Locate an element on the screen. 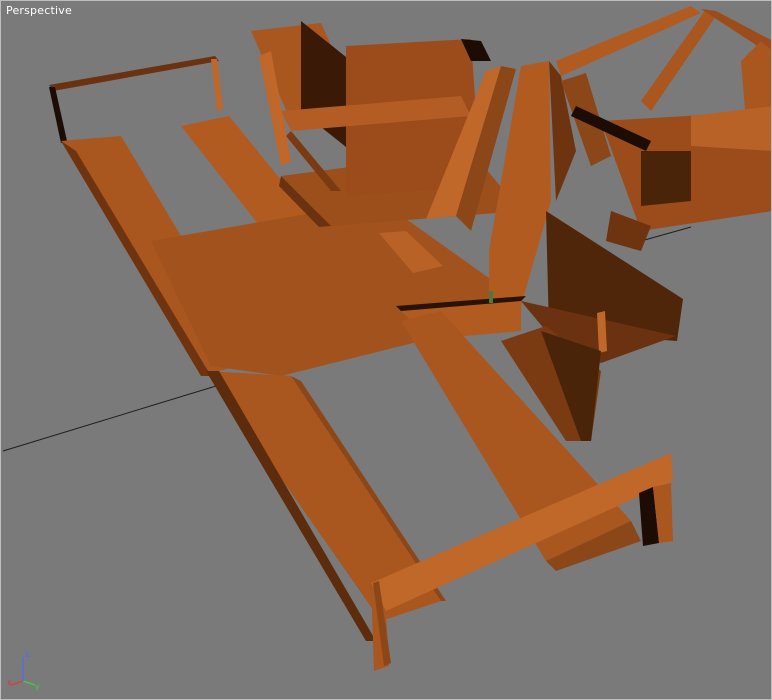  y-axis-label: y is located at coordinates (37, 686).